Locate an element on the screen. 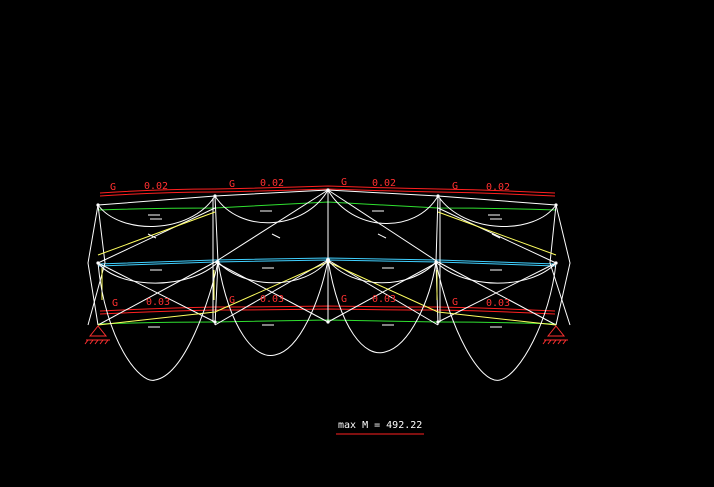 Image resolution: width=714 pixels, height=487 pixels. support-left is located at coordinates (97, 335).